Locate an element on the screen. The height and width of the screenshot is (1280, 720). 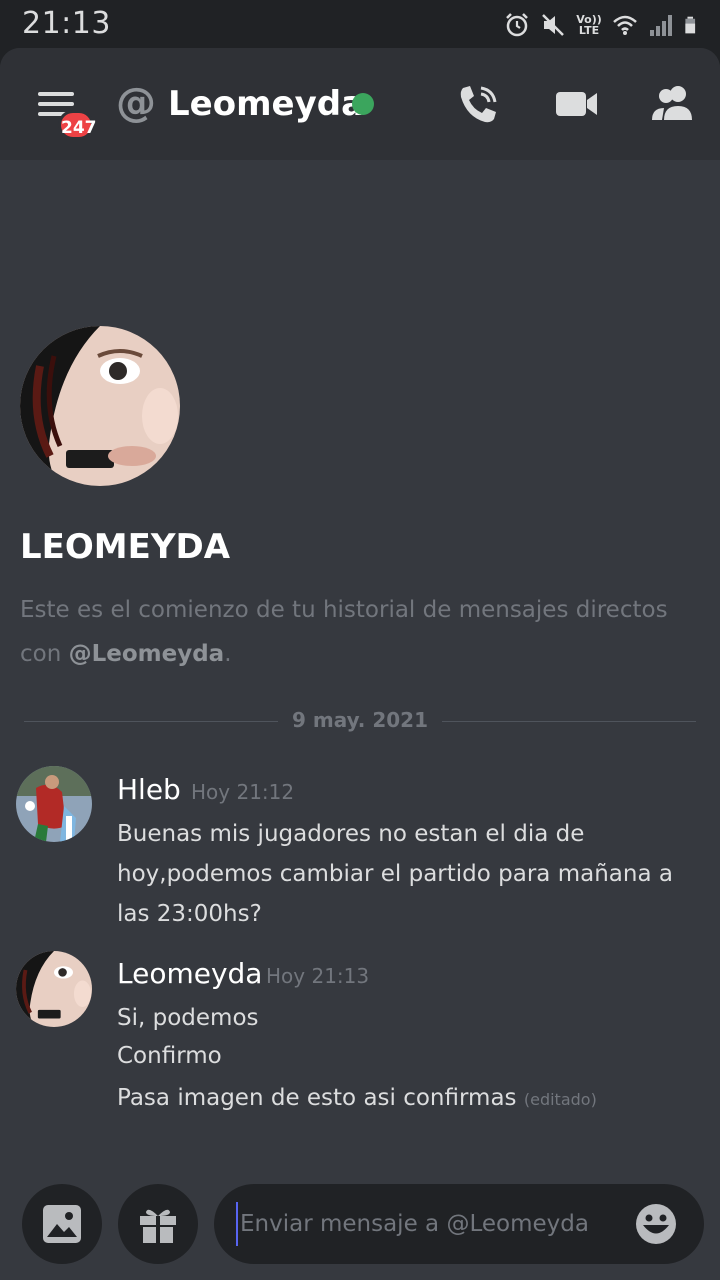
voice-call-icon is located at coordinates (479, 104).